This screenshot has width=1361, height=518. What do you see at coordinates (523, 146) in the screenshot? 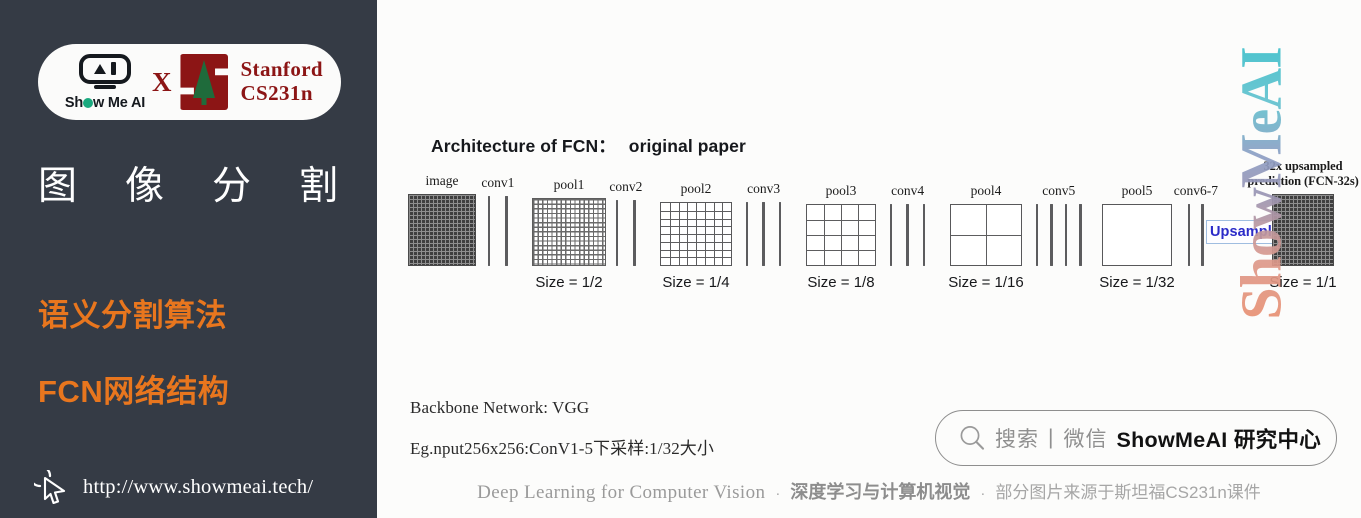
I see `diagram-title-left: Architecture of FCN：` at bounding box center [523, 146].